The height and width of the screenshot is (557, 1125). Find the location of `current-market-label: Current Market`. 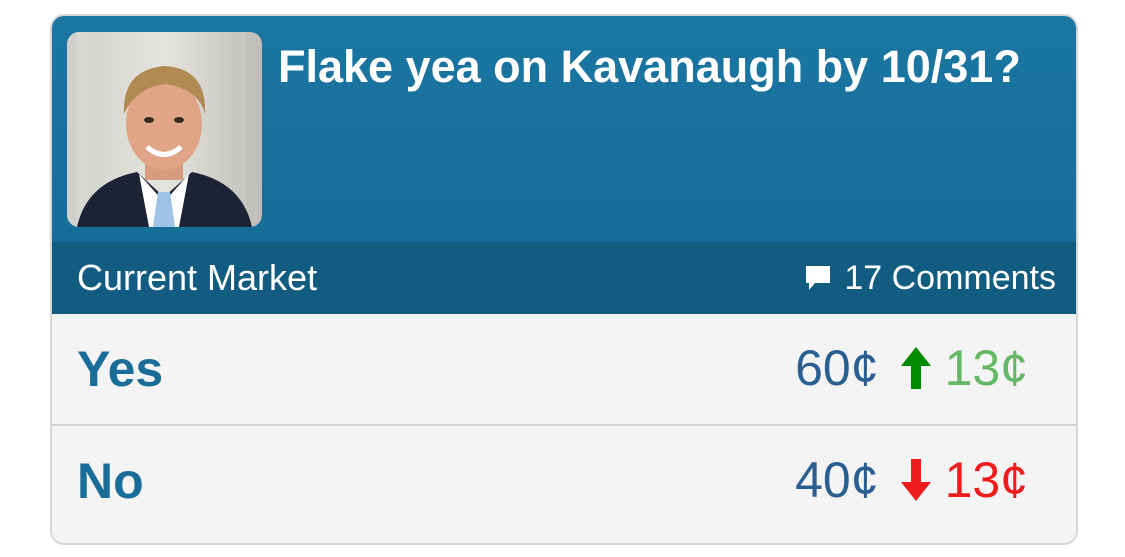

current-market-label: Current Market is located at coordinates (197, 277).